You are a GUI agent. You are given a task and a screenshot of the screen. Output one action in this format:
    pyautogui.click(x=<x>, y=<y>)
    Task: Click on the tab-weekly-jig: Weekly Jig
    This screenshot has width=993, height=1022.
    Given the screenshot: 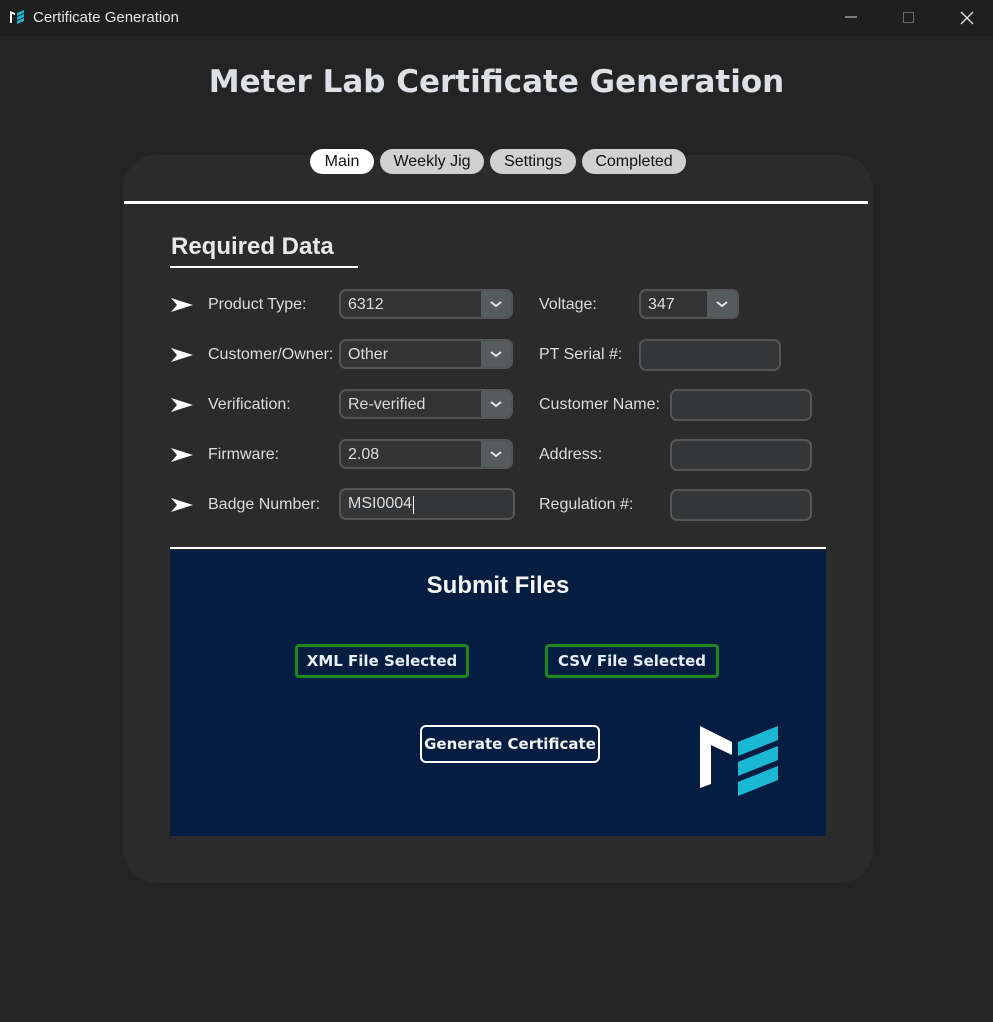 What is the action you would take?
    pyautogui.click(x=432, y=161)
    